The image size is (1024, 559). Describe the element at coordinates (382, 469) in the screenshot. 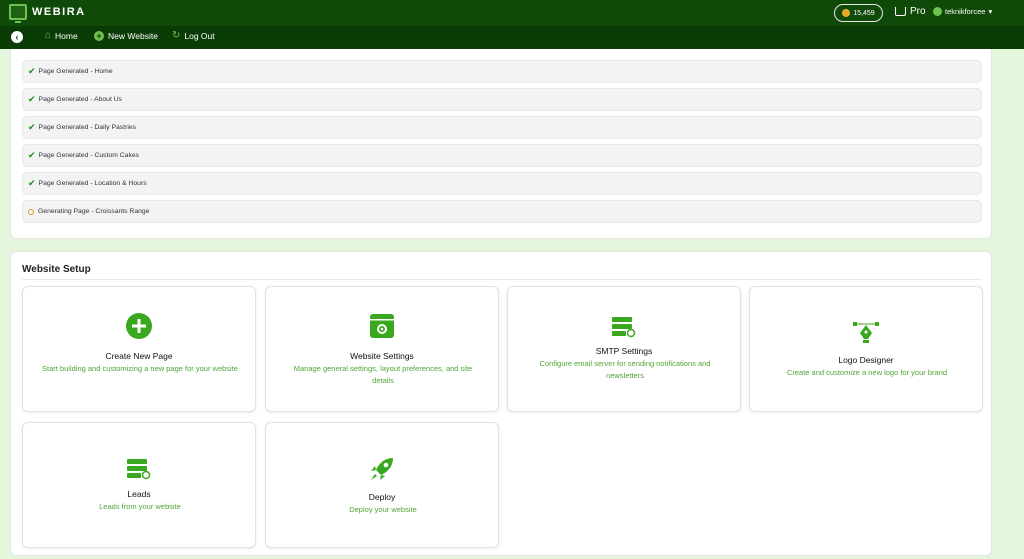

I see `rocket-icon` at that location.